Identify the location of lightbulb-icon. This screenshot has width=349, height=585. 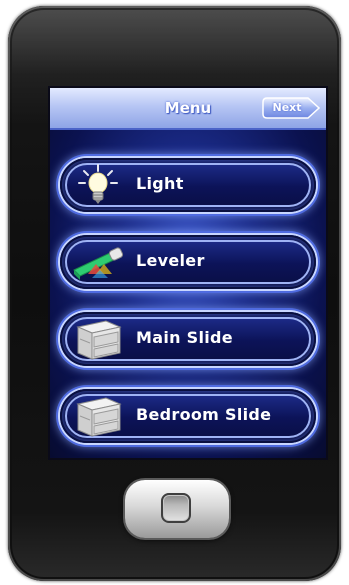
(98, 185).